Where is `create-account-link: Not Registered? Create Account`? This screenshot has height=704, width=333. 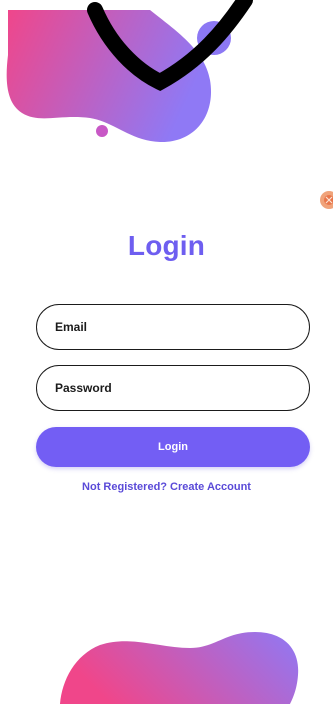
create-account-link: Not Registered? Create Account is located at coordinates (166, 487).